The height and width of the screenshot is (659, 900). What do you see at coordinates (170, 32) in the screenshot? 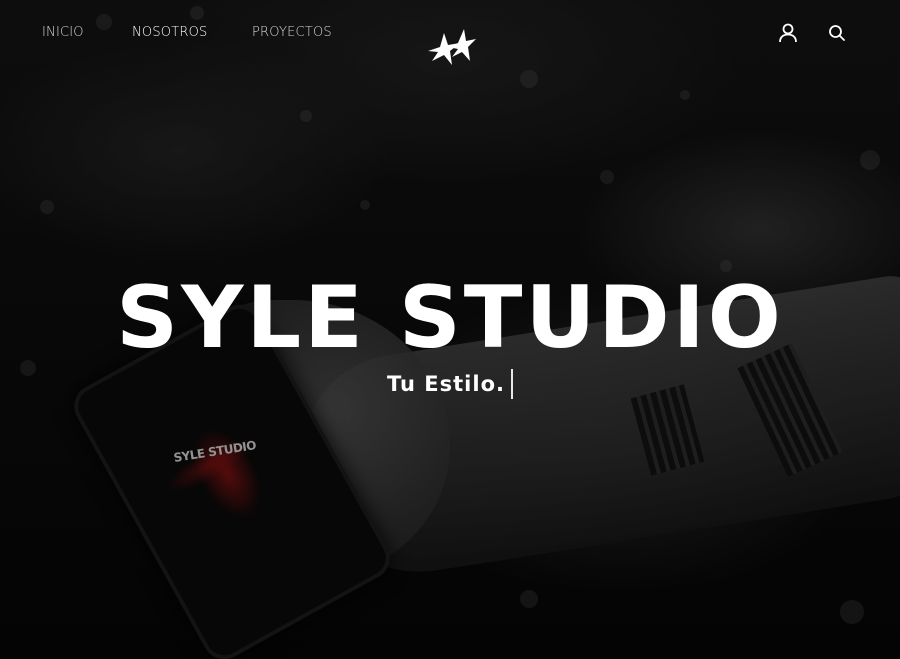
I see `nav-link-nosotros: NOSOTROS` at bounding box center [170, 32].